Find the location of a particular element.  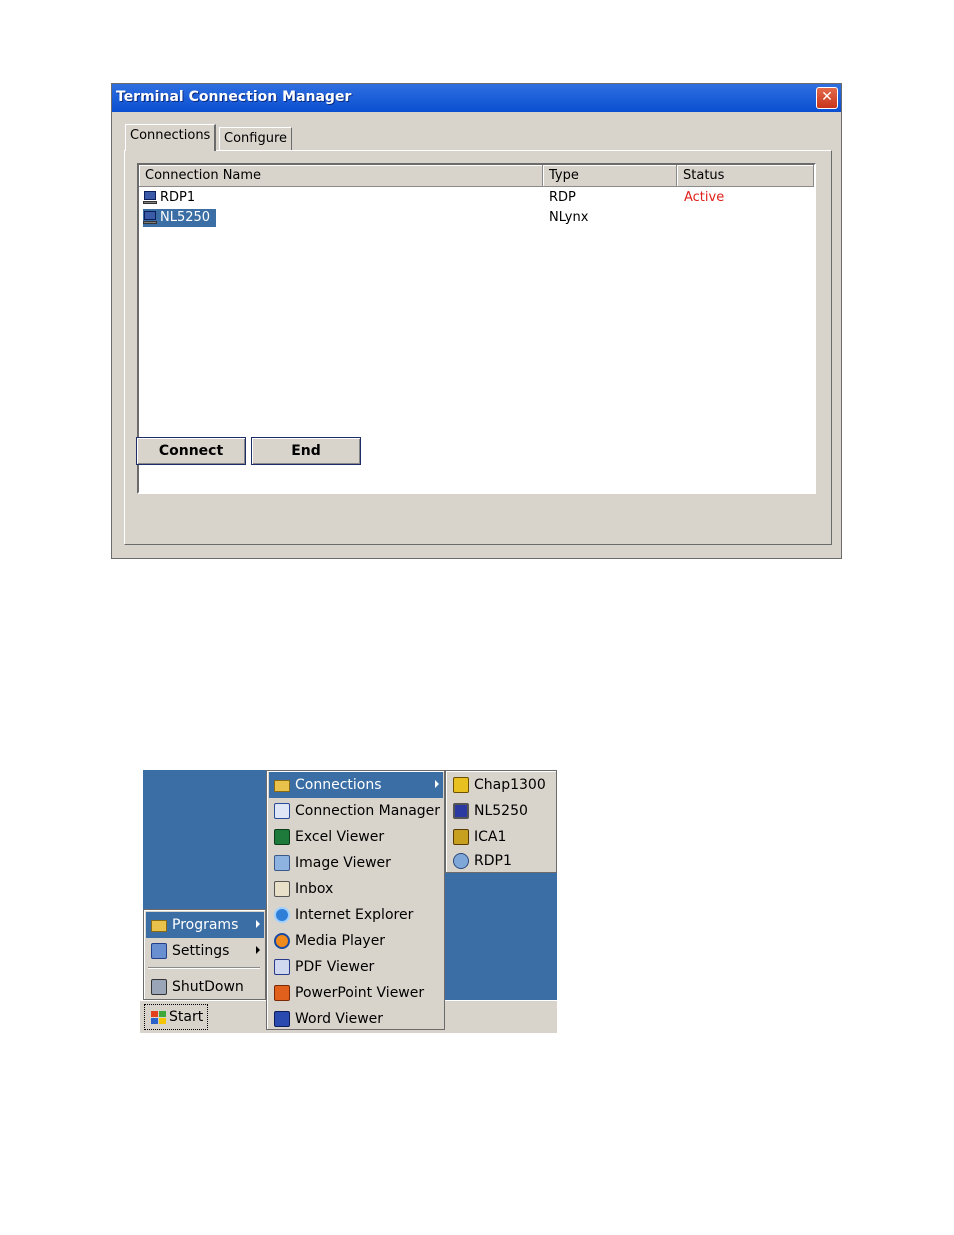

end-button: End is located at coordinates (306, 451).